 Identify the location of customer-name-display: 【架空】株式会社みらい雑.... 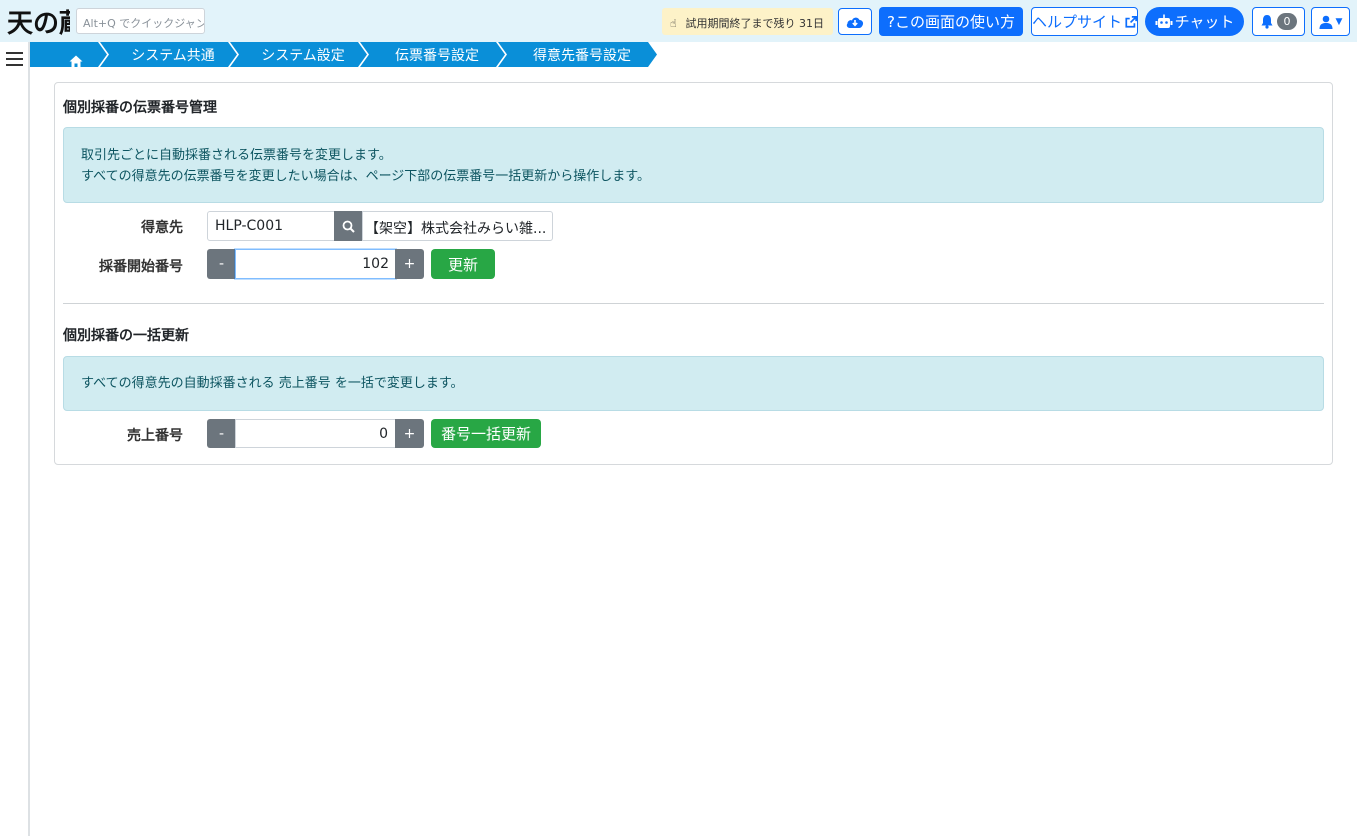
(457, 226).